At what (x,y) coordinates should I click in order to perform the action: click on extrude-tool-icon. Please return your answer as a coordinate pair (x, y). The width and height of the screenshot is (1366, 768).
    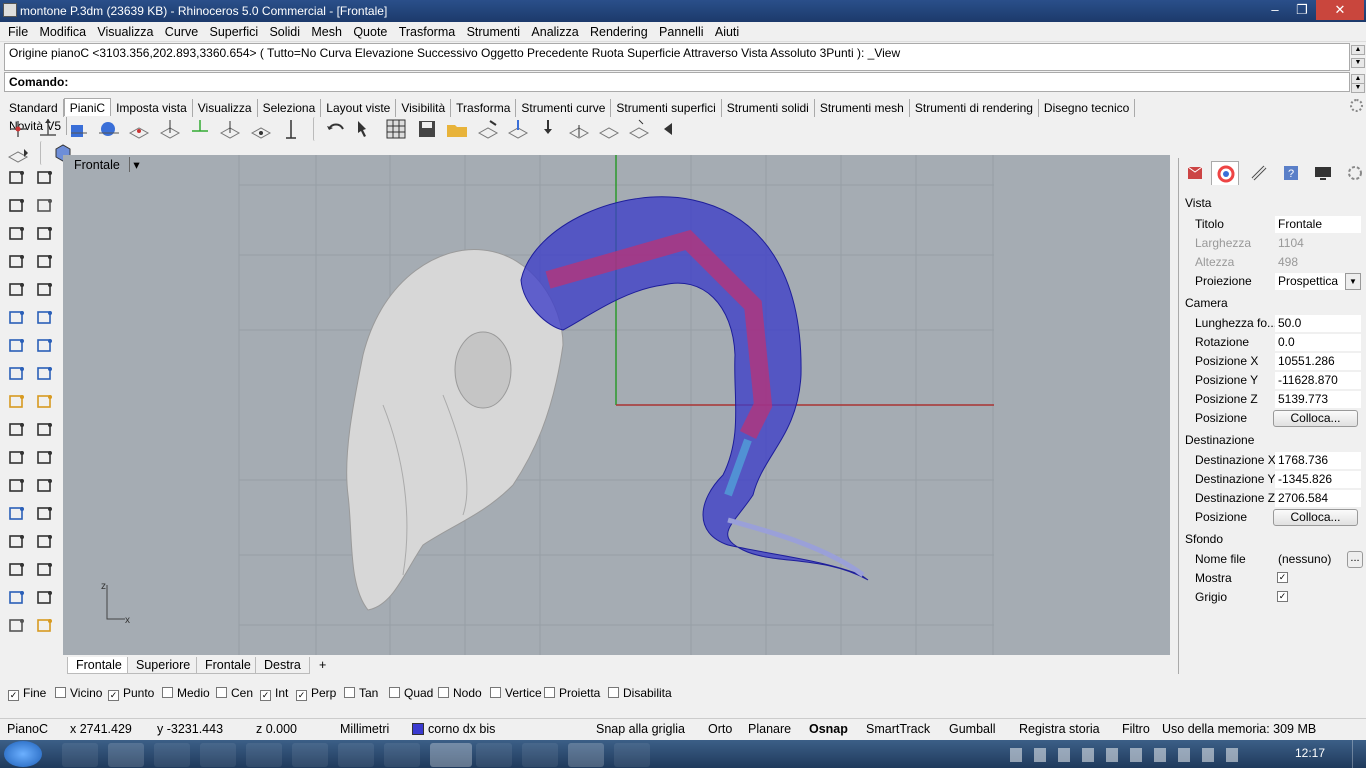
    Looking at the image, I should click on (17, 373).